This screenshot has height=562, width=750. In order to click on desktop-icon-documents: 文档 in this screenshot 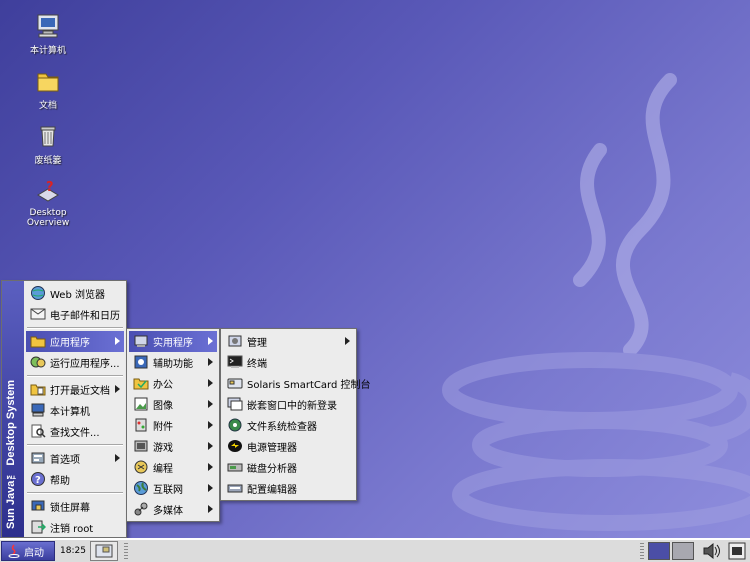, I will do `click(48, 89)`.